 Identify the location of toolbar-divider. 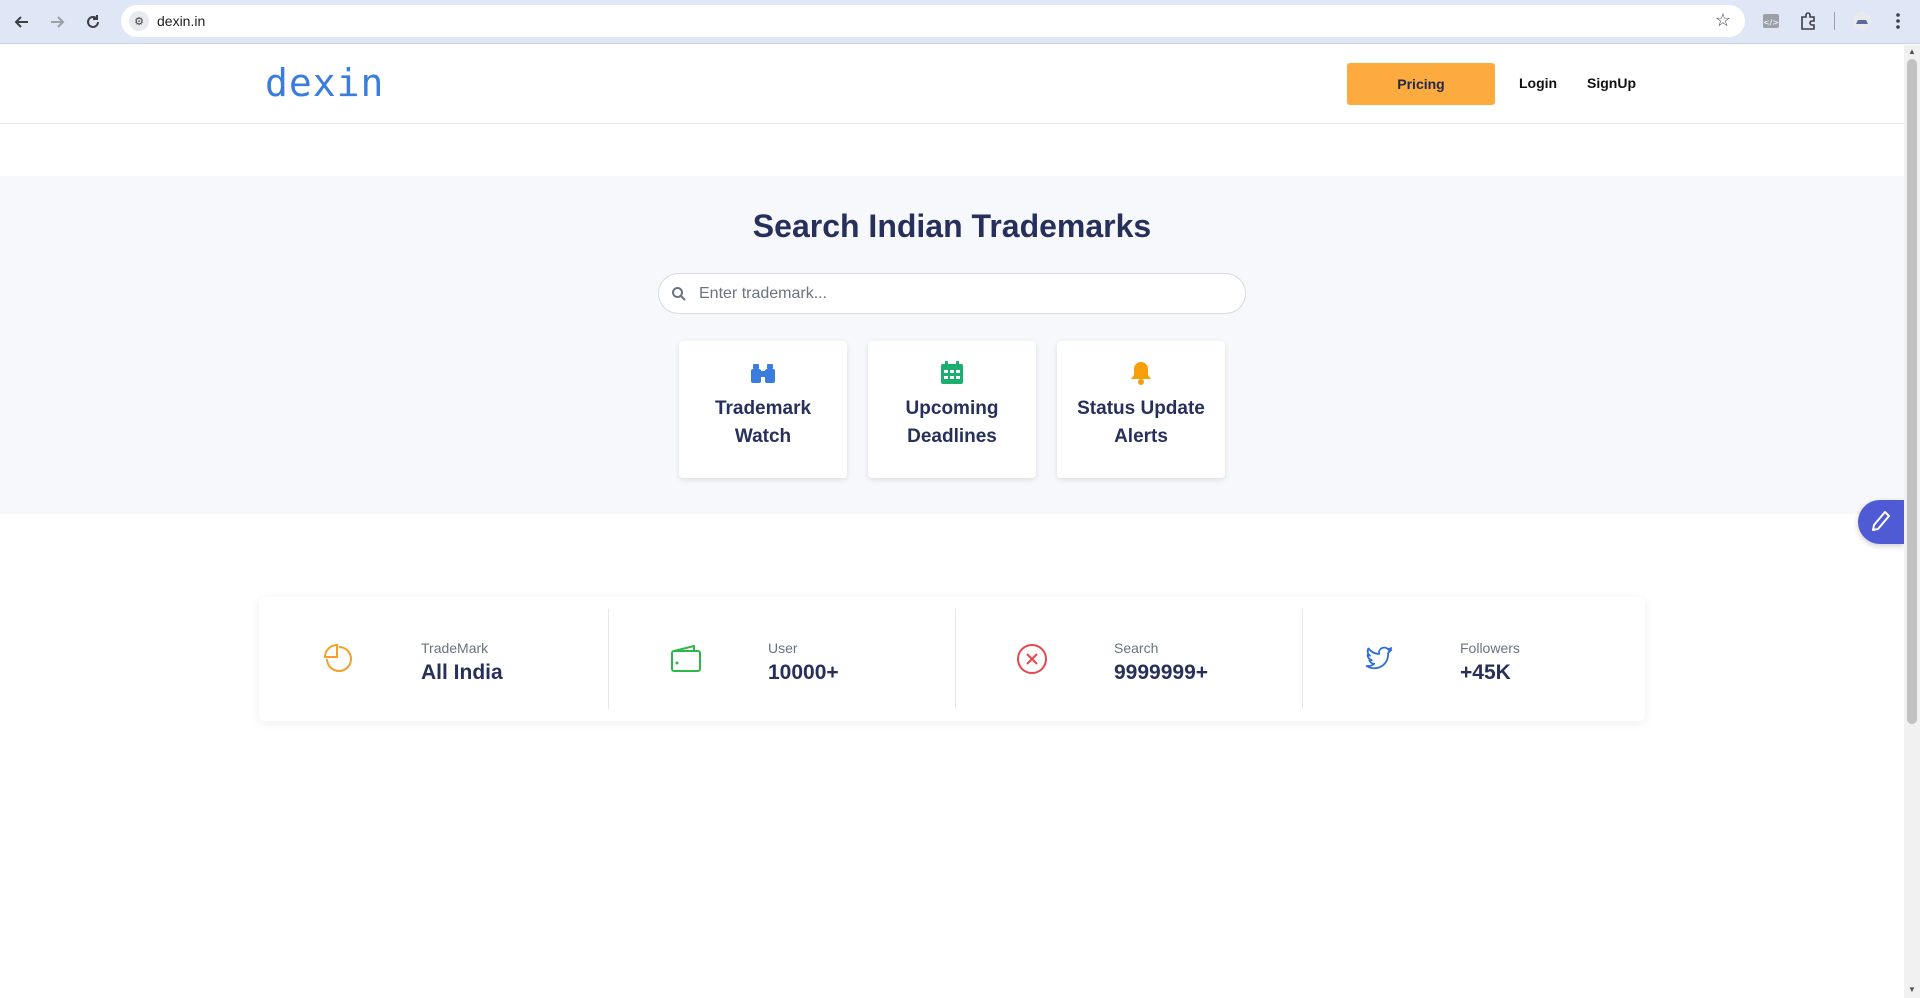
(1834, 21).